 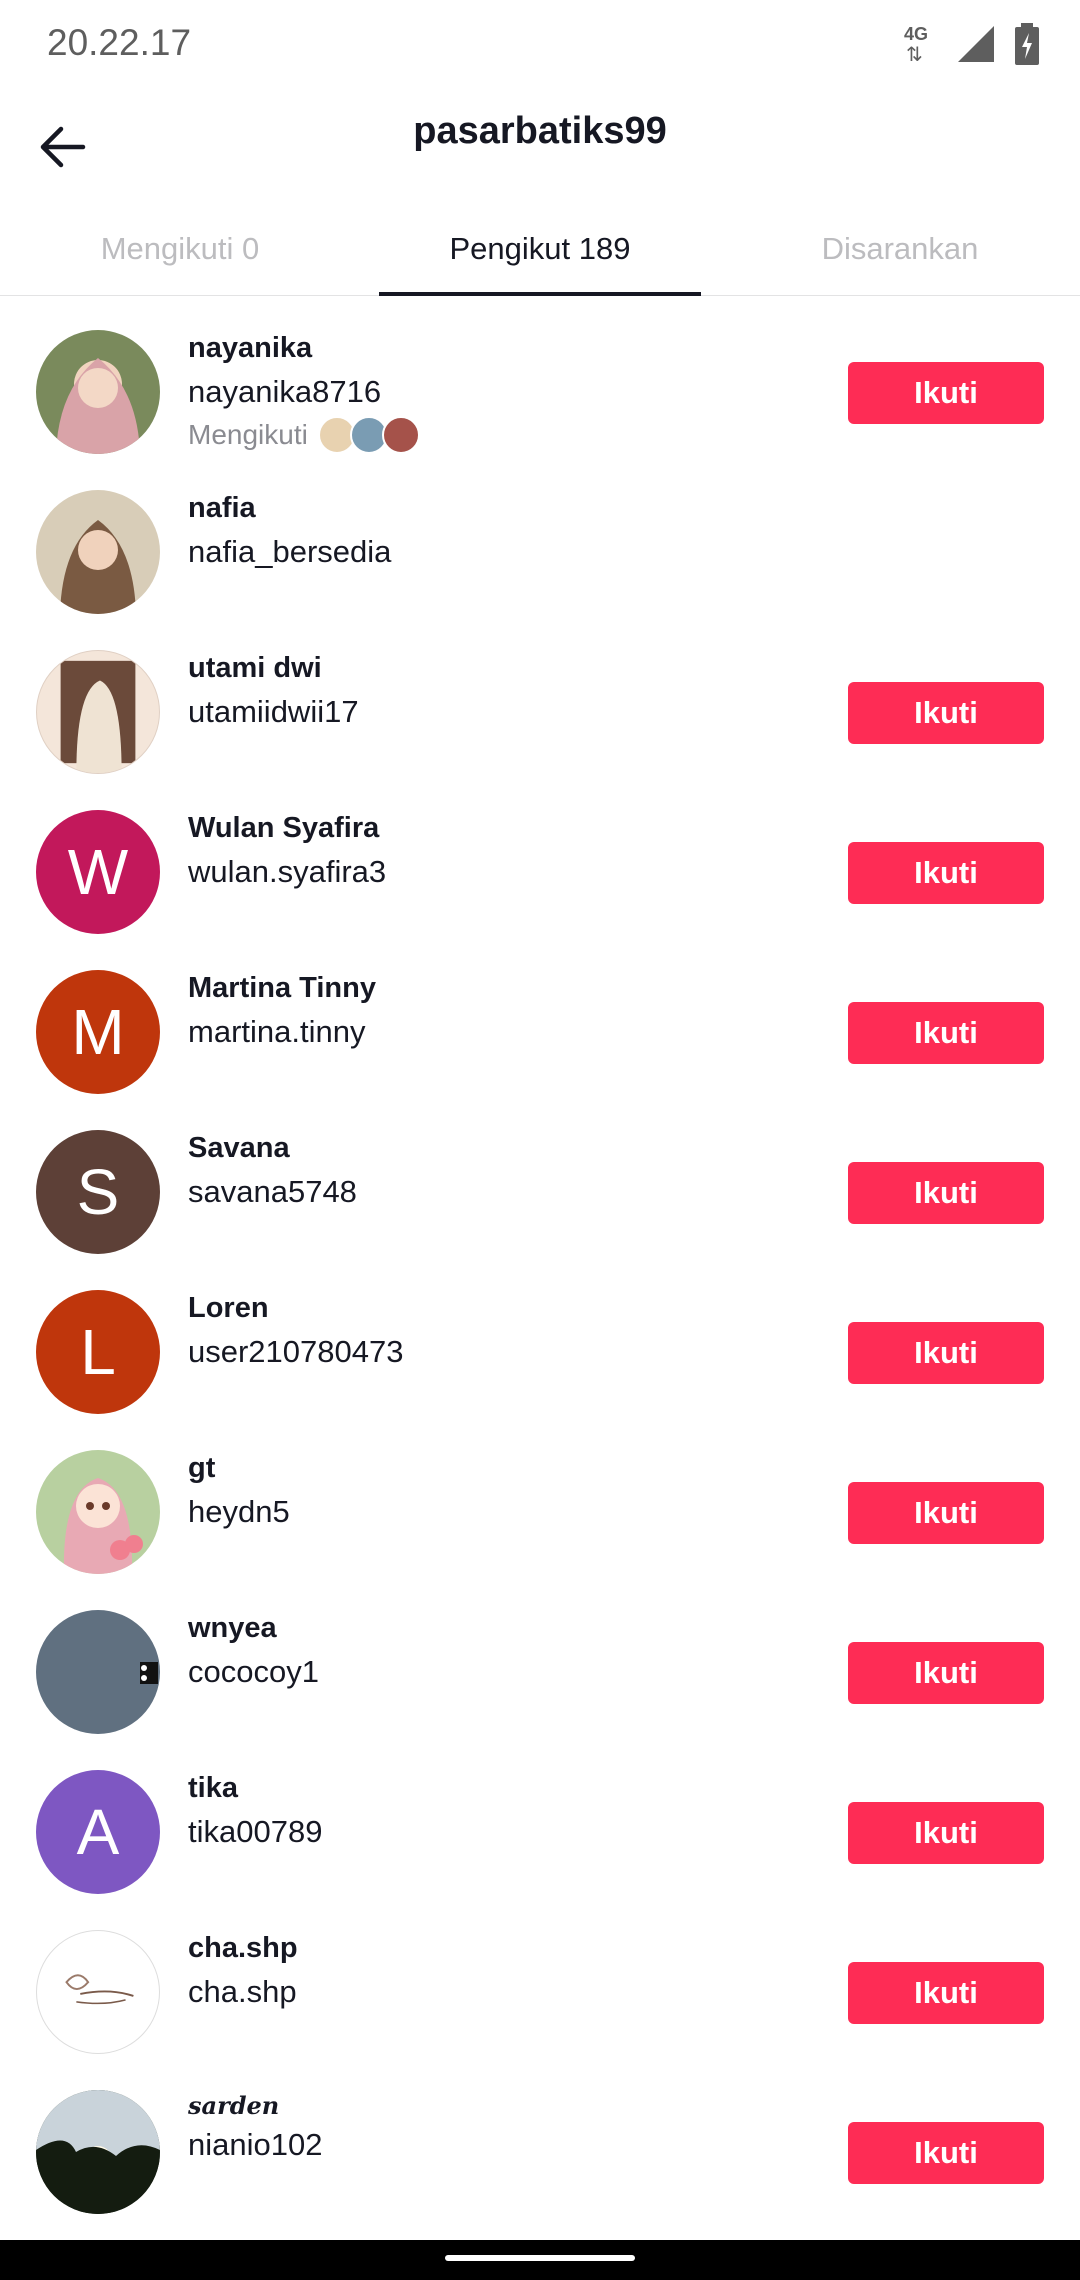 I want to click on display-name: gt, so click(x=202, y=1468).